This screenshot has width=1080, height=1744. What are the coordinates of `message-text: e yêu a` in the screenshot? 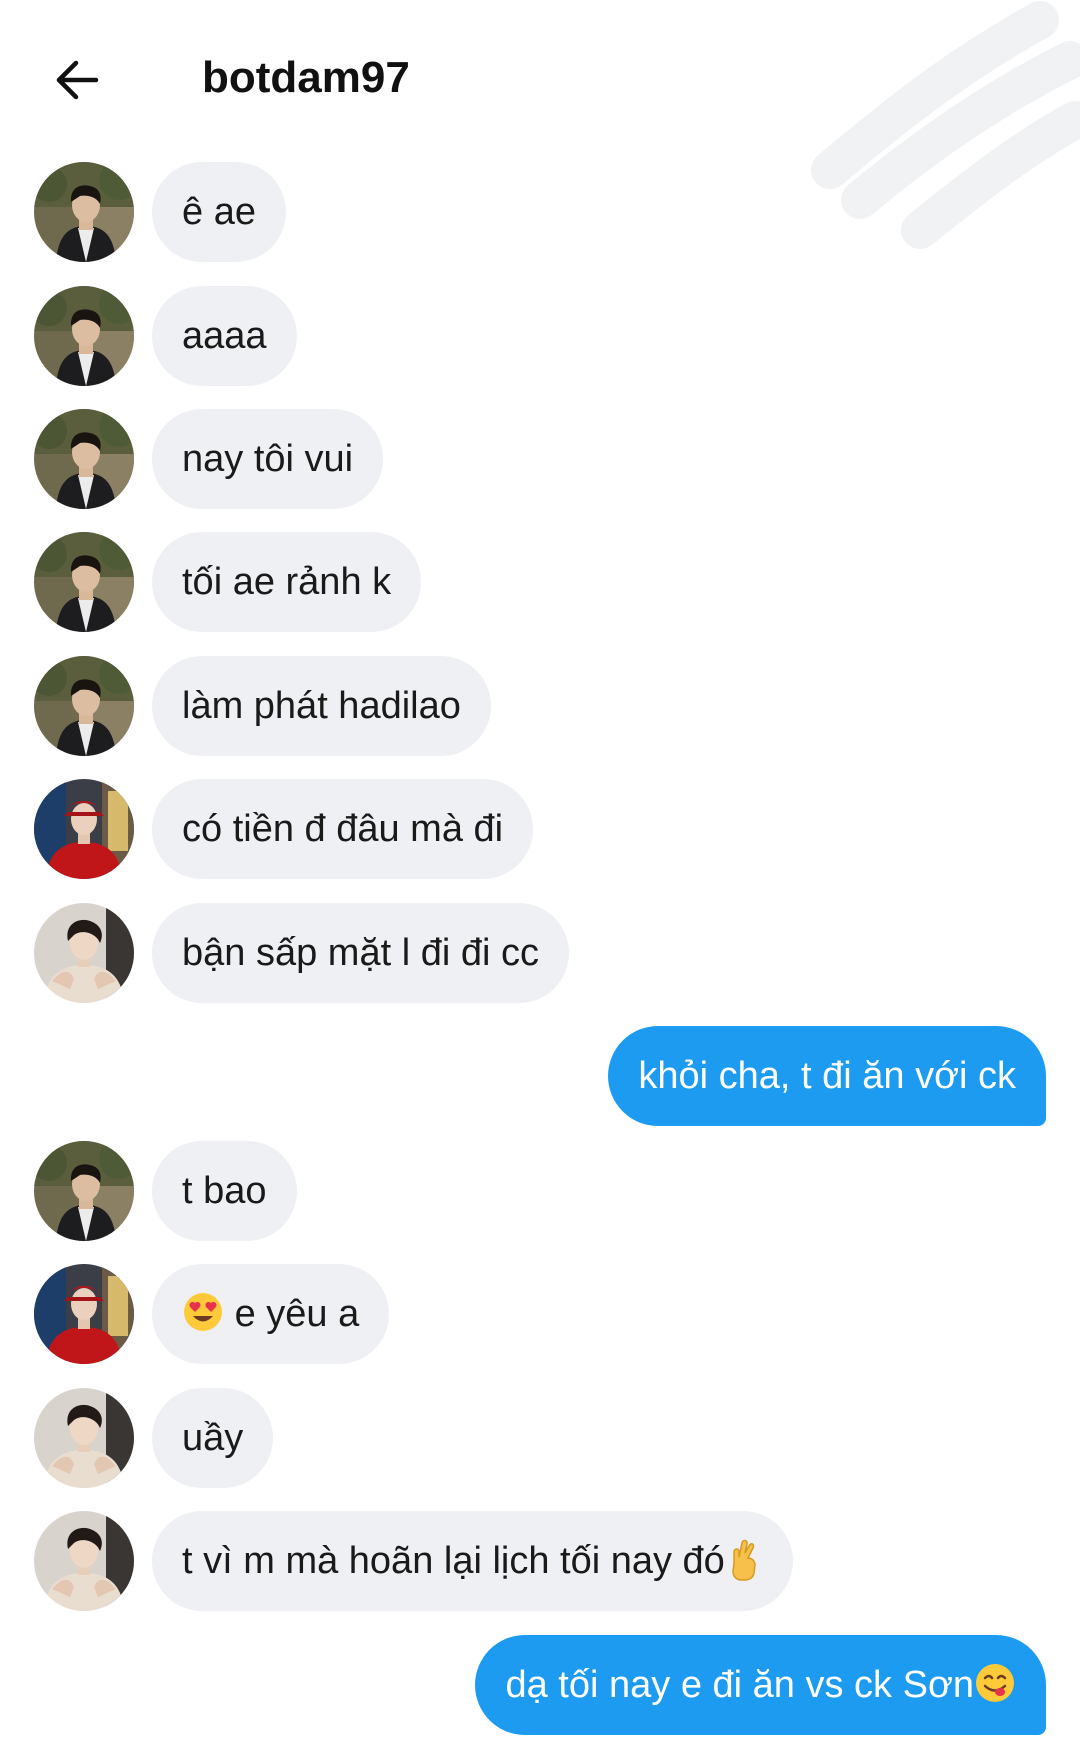 It's located at (297, 1314).